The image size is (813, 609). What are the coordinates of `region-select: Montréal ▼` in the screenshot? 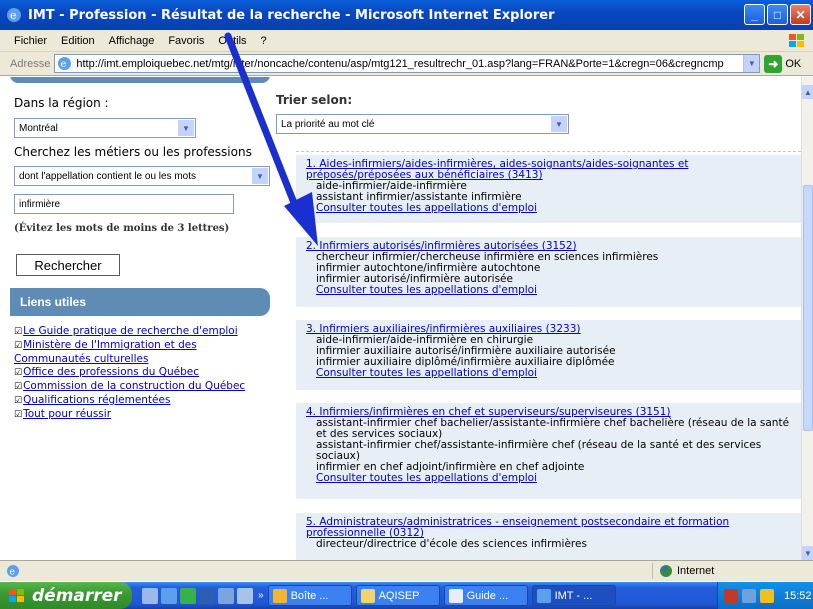 It's located at (105, 128).